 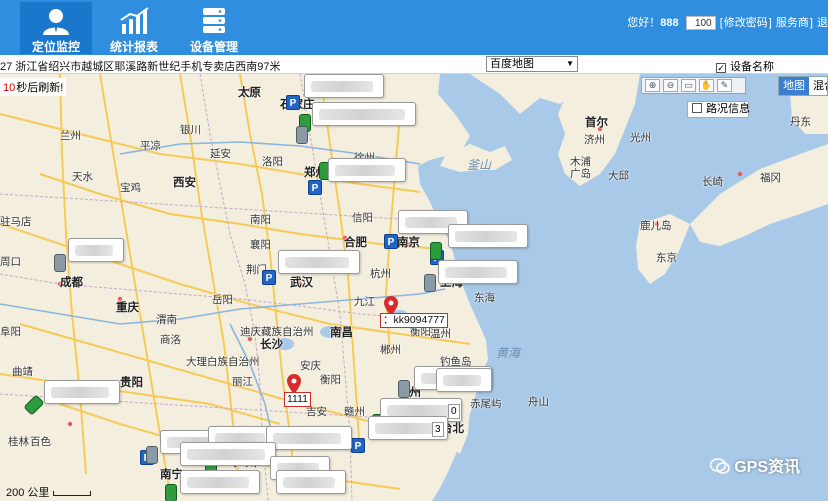 I want to click on nav-label: 设备管理, so click(x=213, y=47).